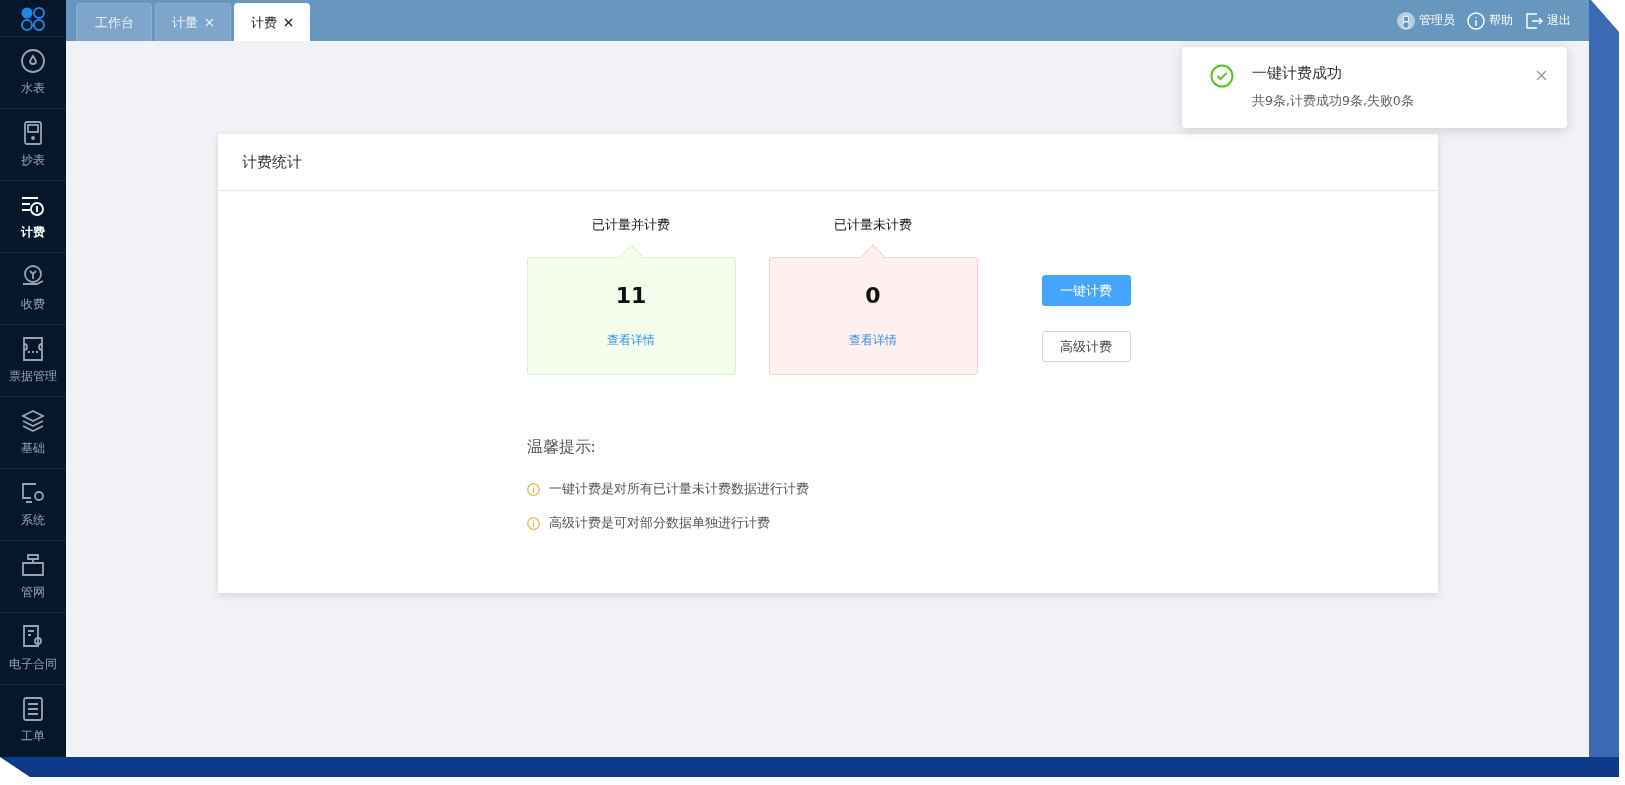 This screenshot has height=785, width=1625. What do you see at coordinates (561, 447) in the screenshot?
I see `tips-heading: 温馨提示:` at bounding box center [561, 447].